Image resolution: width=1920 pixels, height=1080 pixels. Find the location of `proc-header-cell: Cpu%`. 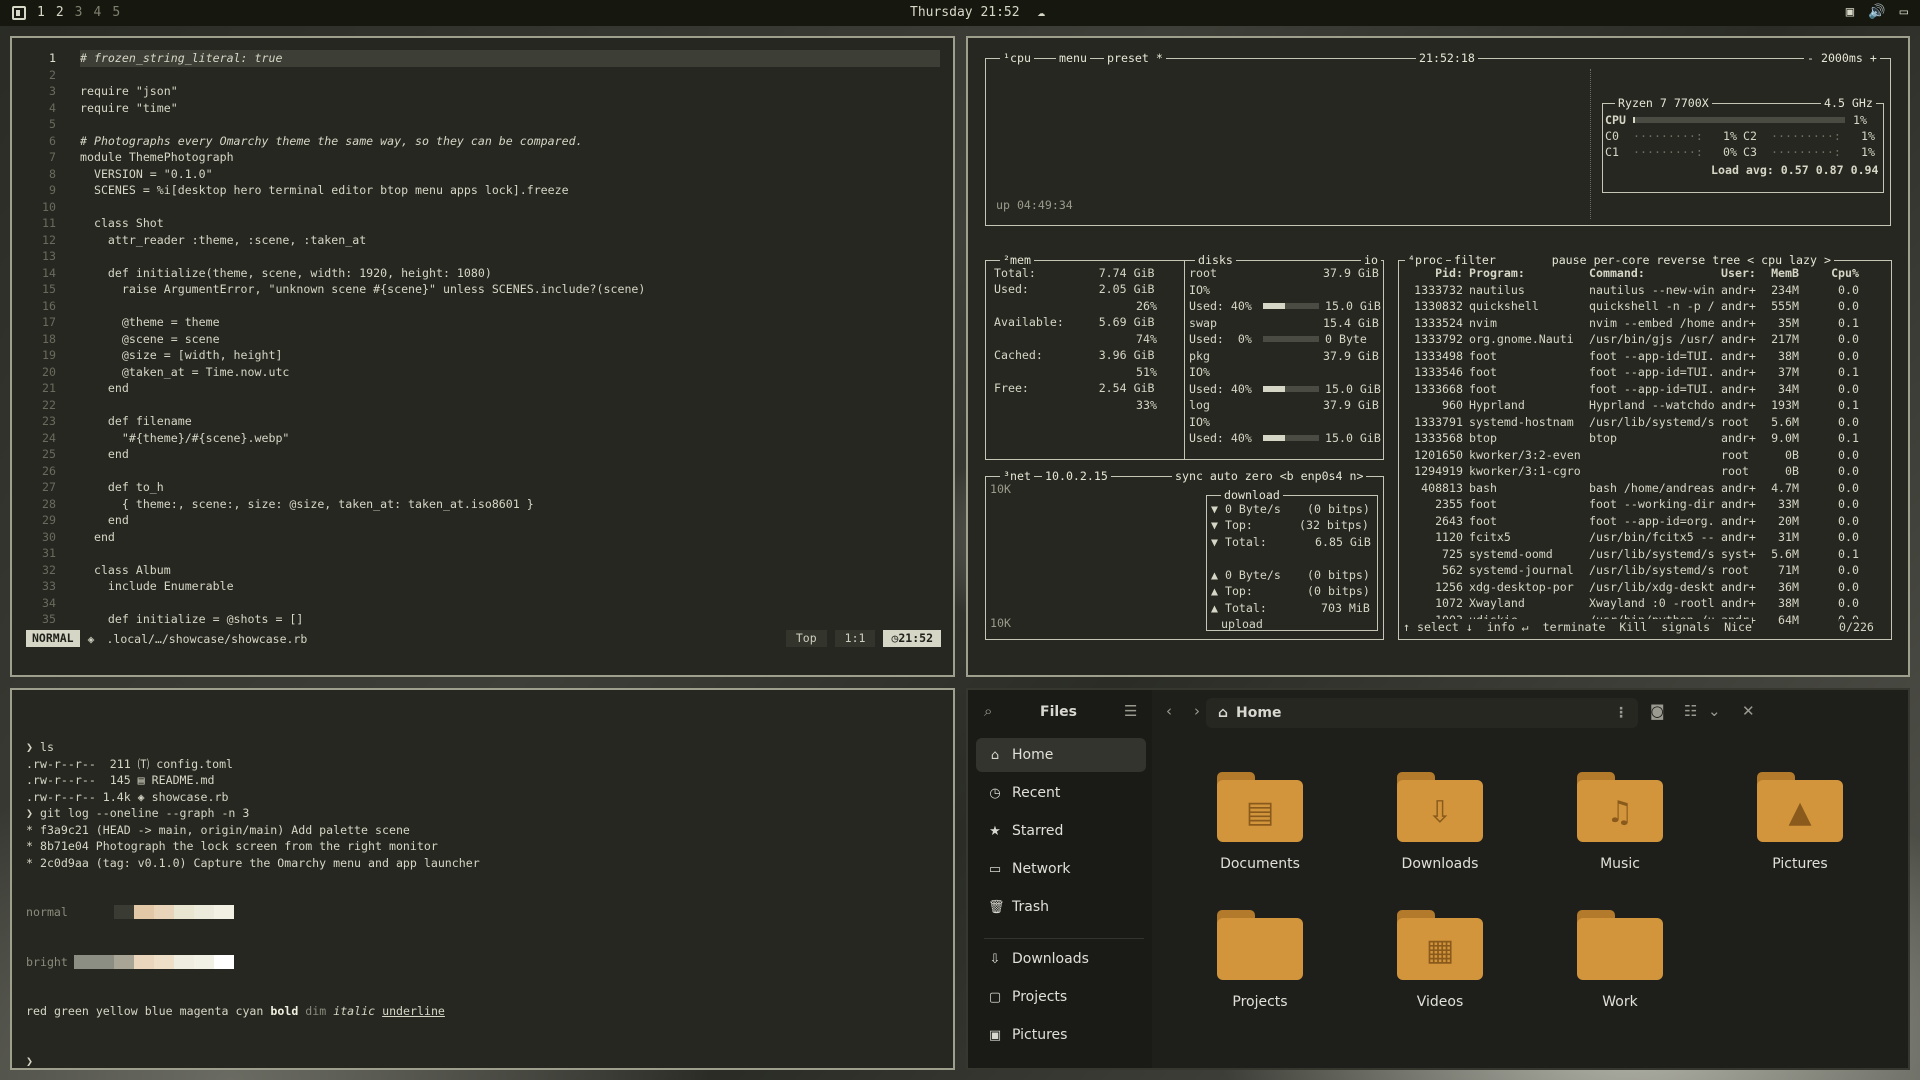

proc-header-cell: Cpu% is located at coordinates (1829, 273).